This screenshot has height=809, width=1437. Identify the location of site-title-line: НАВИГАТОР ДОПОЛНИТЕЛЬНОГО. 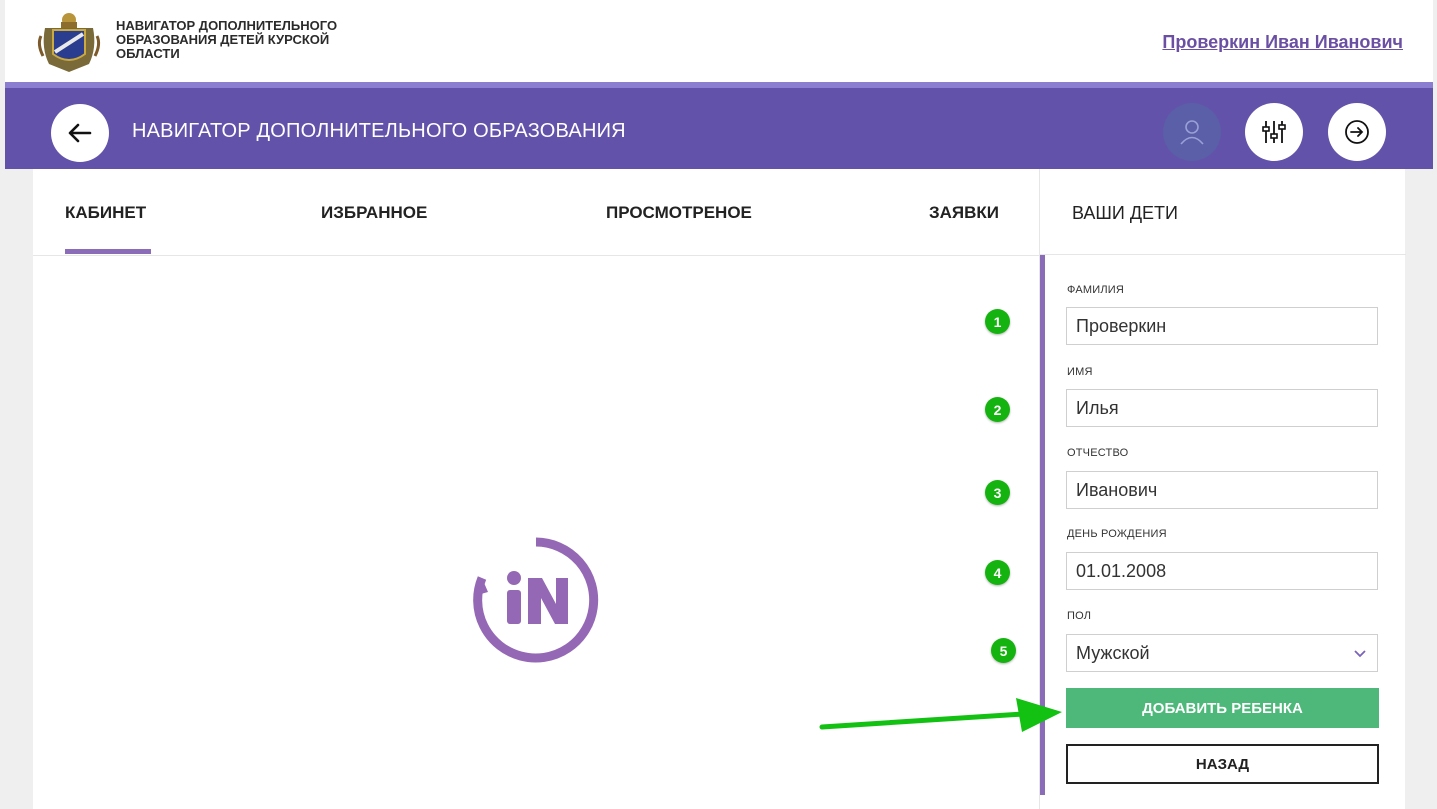
(227, 25).